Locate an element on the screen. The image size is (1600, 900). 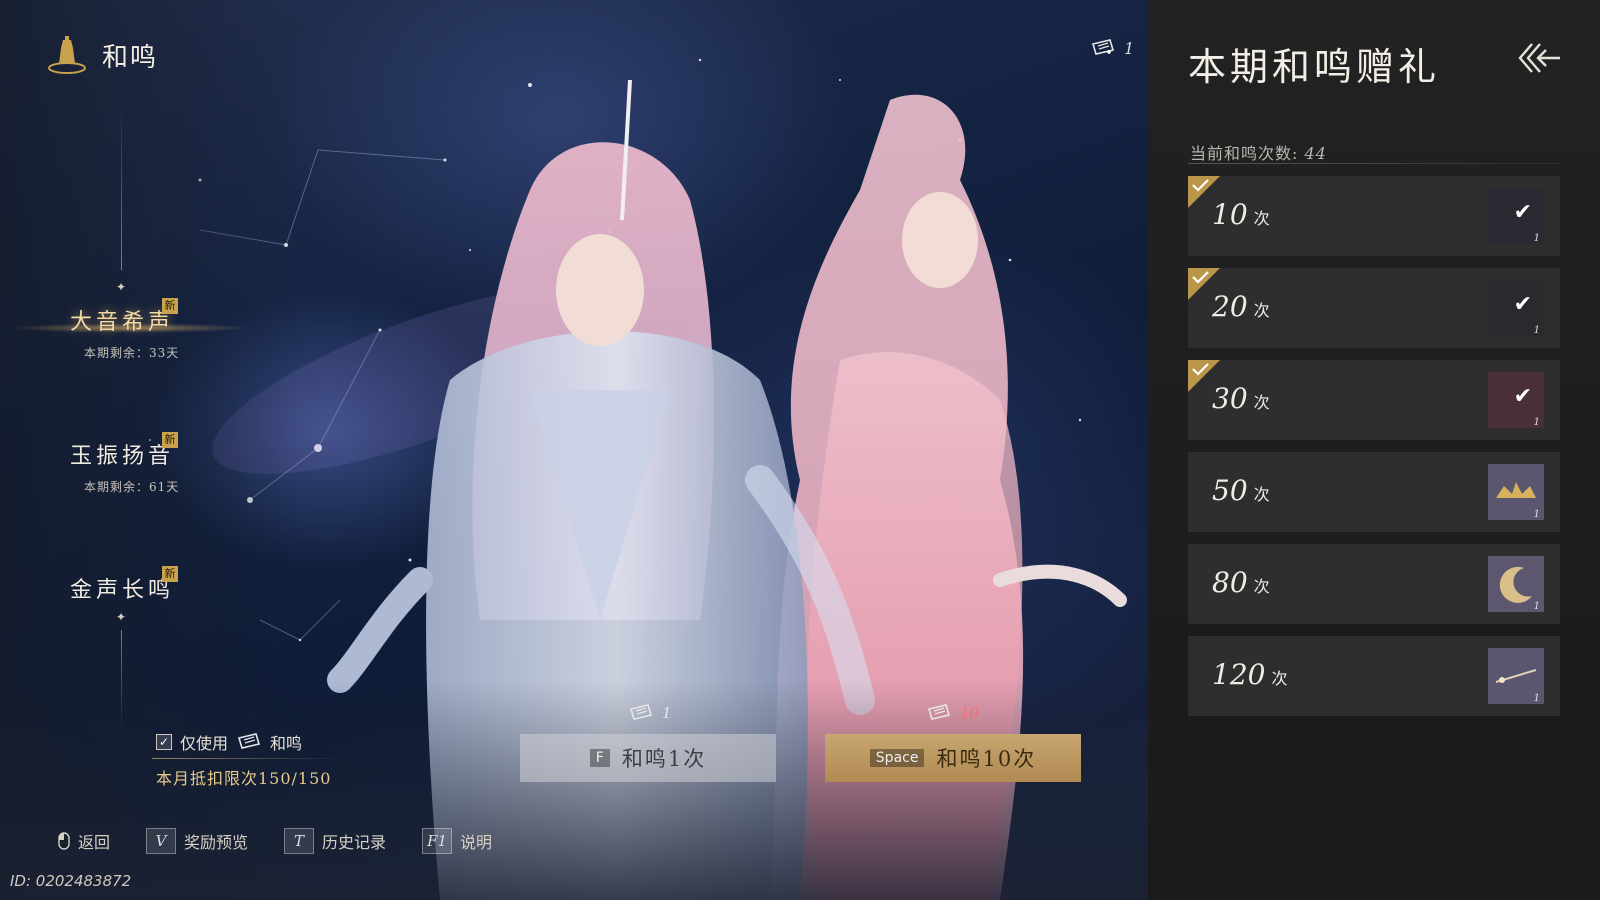
gift-threshold: 30 次 is located at coordinates (1241, 398).